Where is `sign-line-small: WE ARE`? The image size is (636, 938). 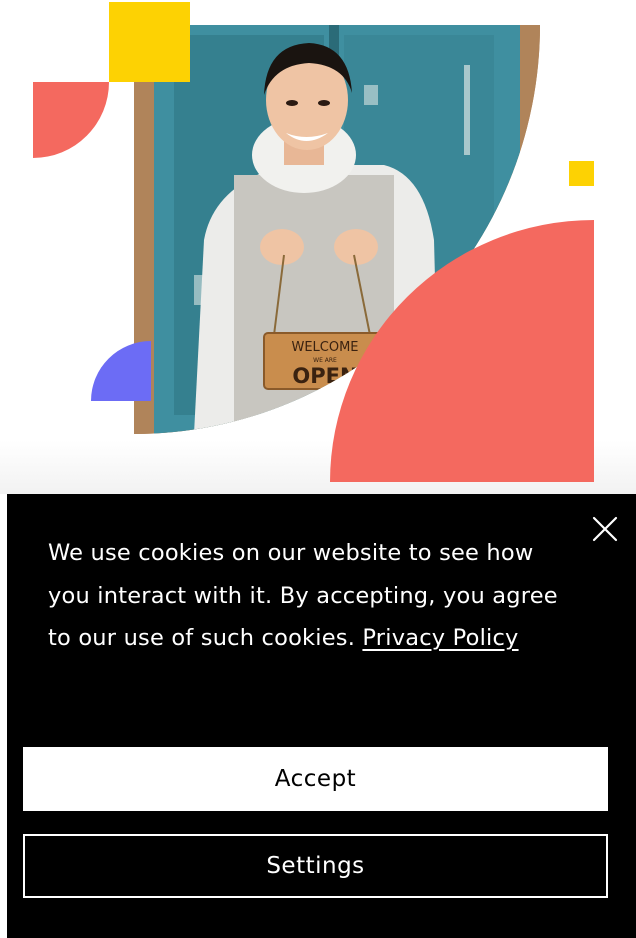 sign-line-small: WE ARE is located at coordinates (325, 360).